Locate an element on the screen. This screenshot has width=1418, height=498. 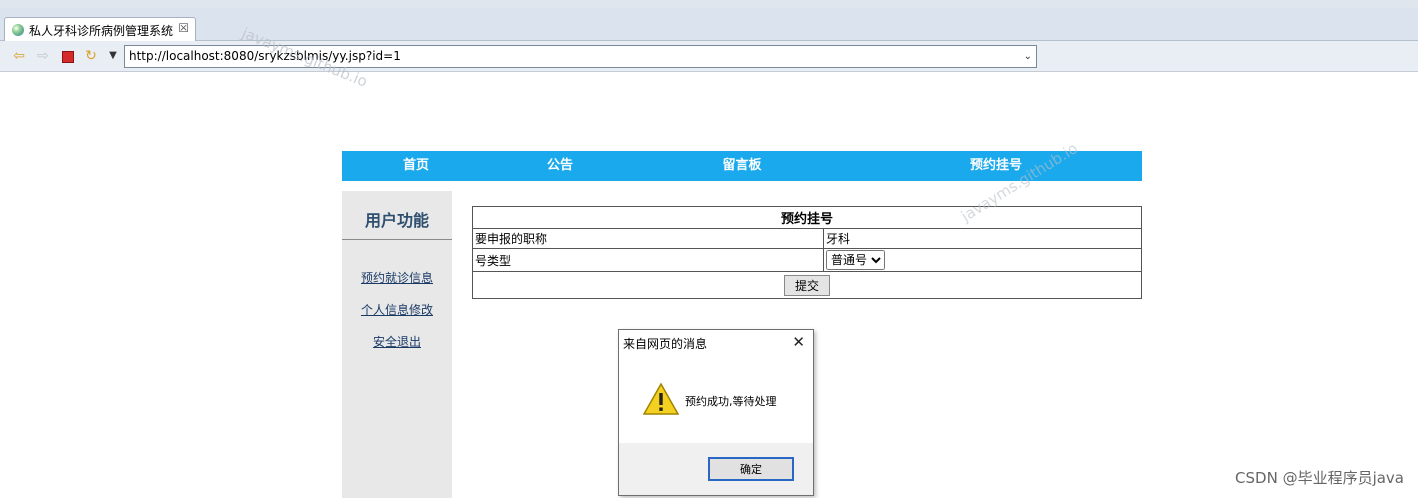
dialog-footer: 确定 is located at coordinates (716, 469).